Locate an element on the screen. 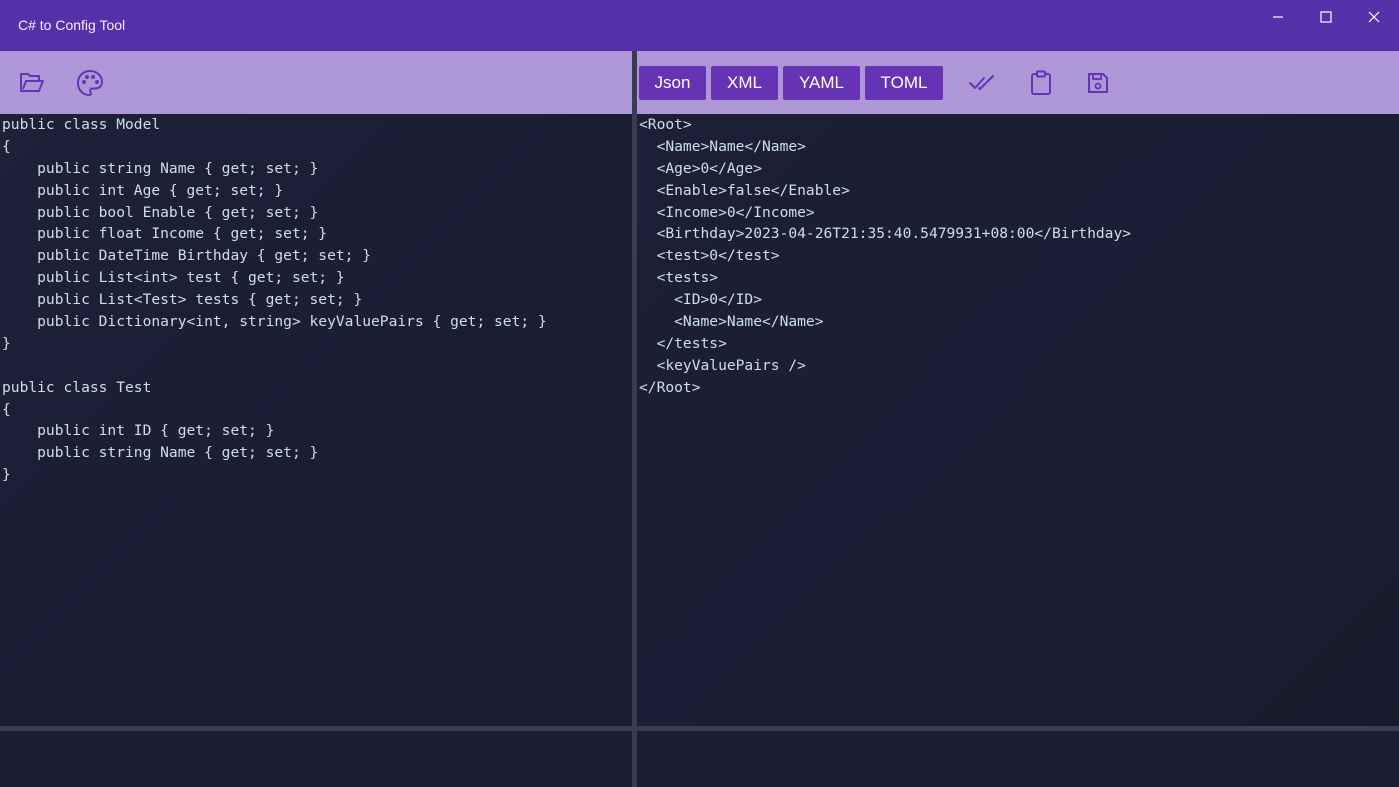  code-line: public class Test is located at coordinates (77, 387).